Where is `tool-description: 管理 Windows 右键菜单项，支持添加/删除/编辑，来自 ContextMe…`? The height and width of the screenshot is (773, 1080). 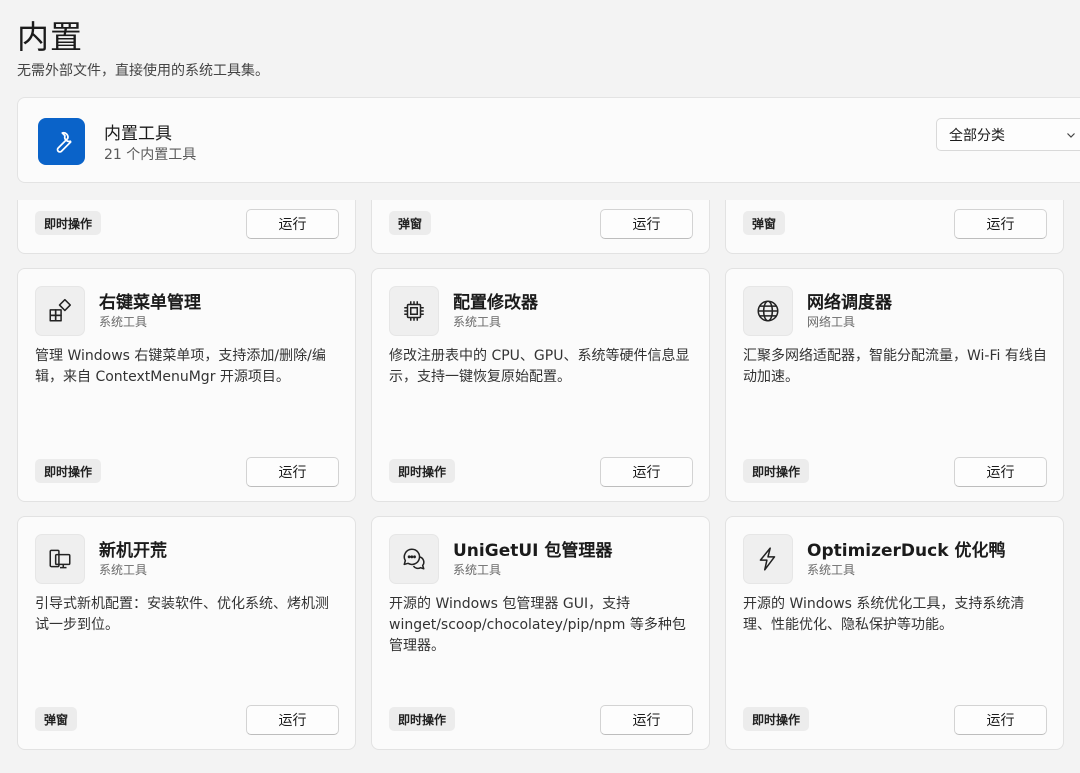 tool-description: 管理 Windows 右键菜单项，支持添加/删除/编辑，来自 ContextMe… is located at coordinates (180, 366).